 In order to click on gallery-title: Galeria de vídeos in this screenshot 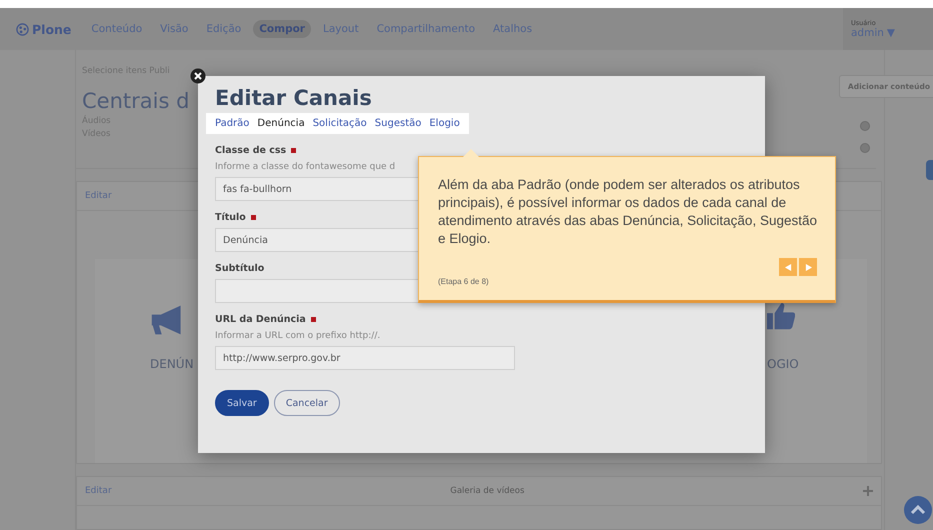, I will do `click(487, 491)`.